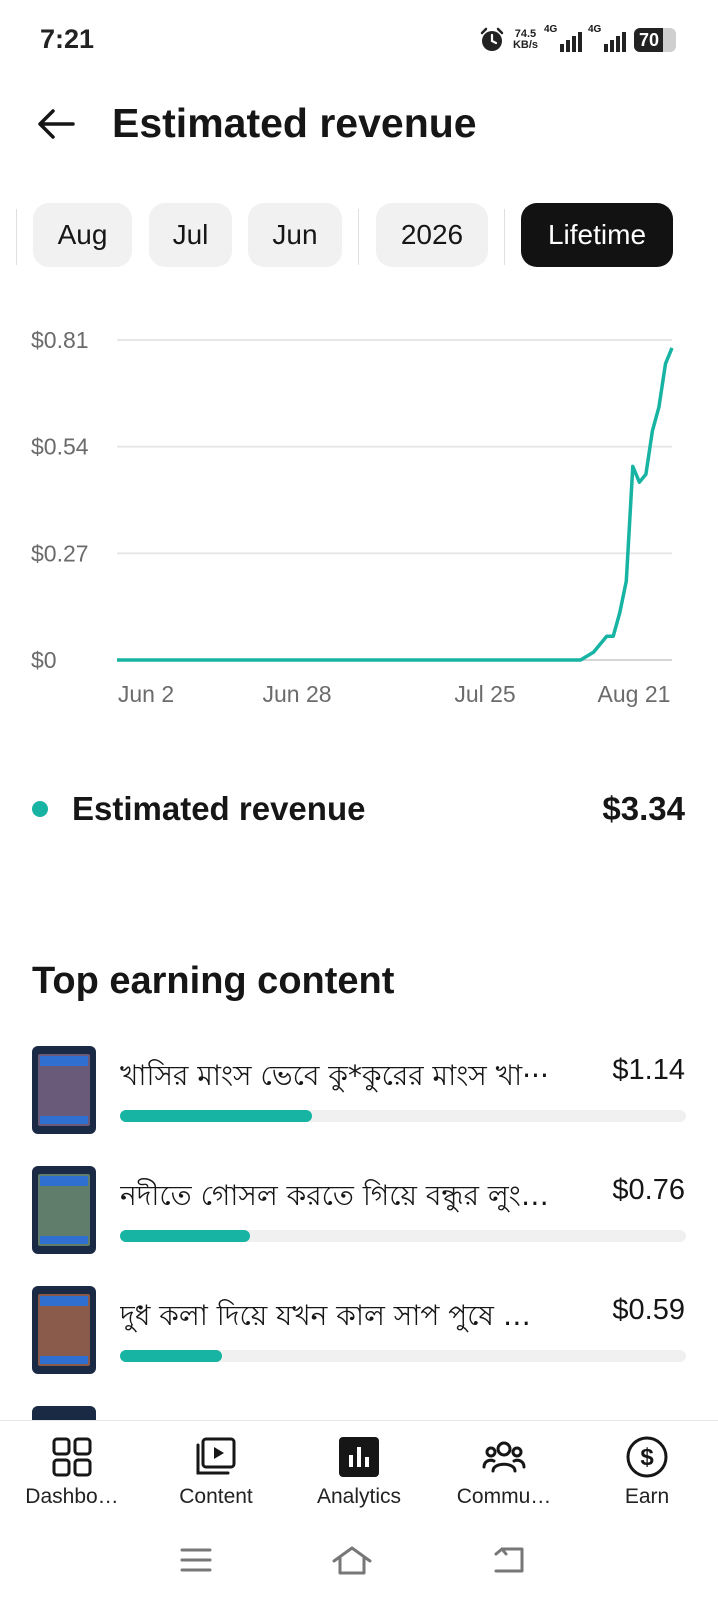  What do you see at coordinates (484, 694) in the screenshot?
I see `x-tick-label: Jul 25` at bounding box center [484, 694].